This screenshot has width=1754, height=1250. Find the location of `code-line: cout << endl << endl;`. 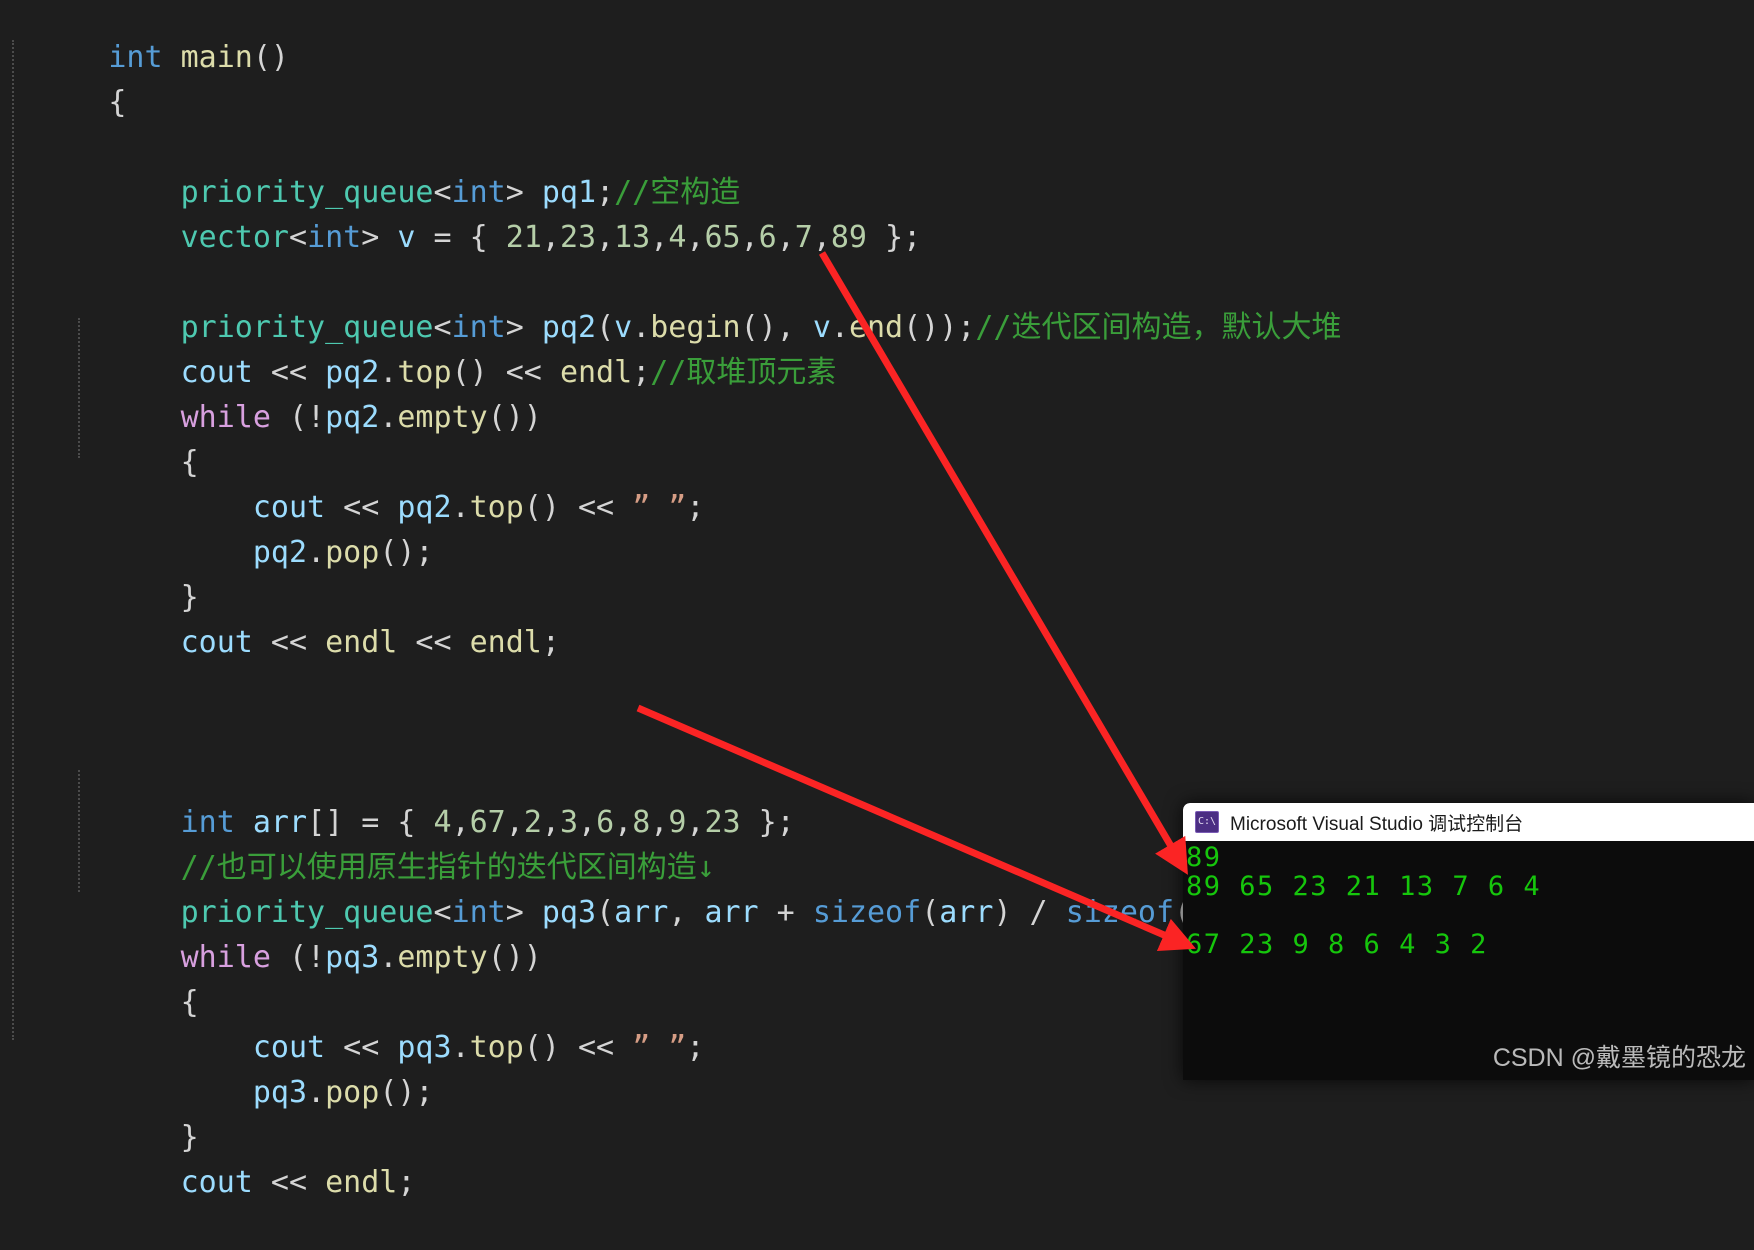

code-line: cout << endl << endl; is located at coordinates (370, 642).